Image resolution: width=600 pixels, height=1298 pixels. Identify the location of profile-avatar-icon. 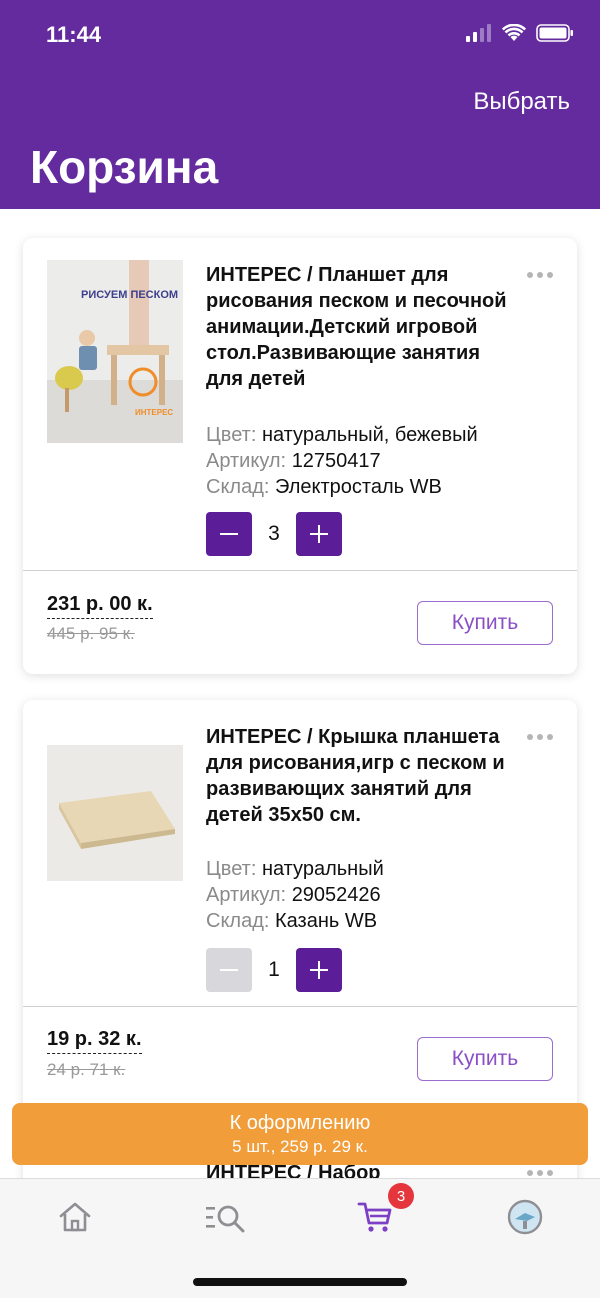
(525, 1217).